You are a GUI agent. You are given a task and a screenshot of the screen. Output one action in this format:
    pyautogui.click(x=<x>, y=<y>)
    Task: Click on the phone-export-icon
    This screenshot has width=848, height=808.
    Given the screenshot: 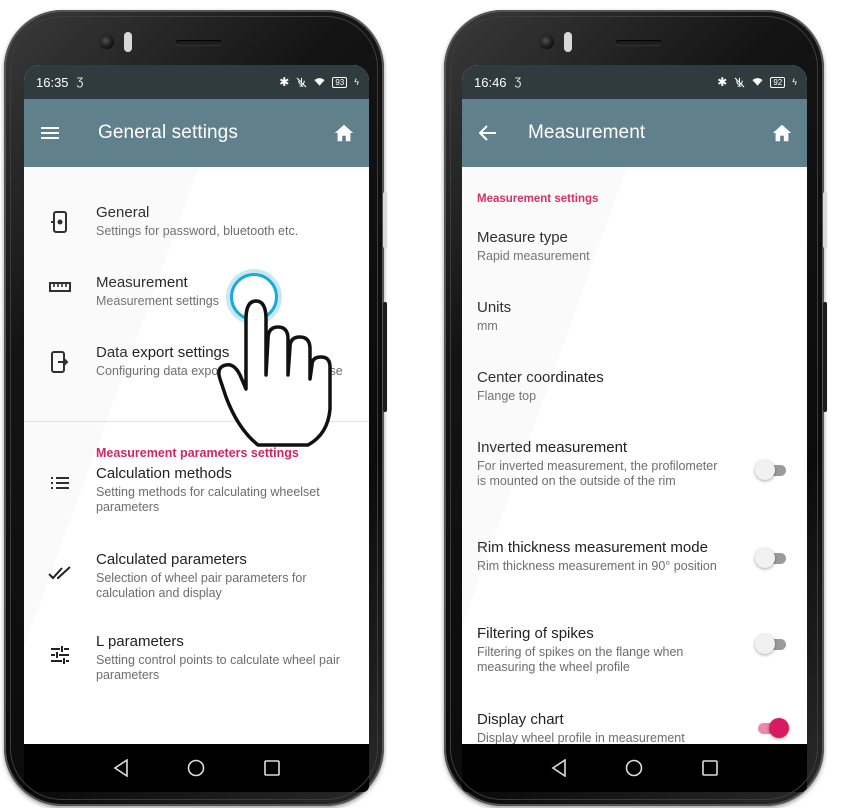 What is the action you would take?
    pyautogui.click(x=60, y=358)
    